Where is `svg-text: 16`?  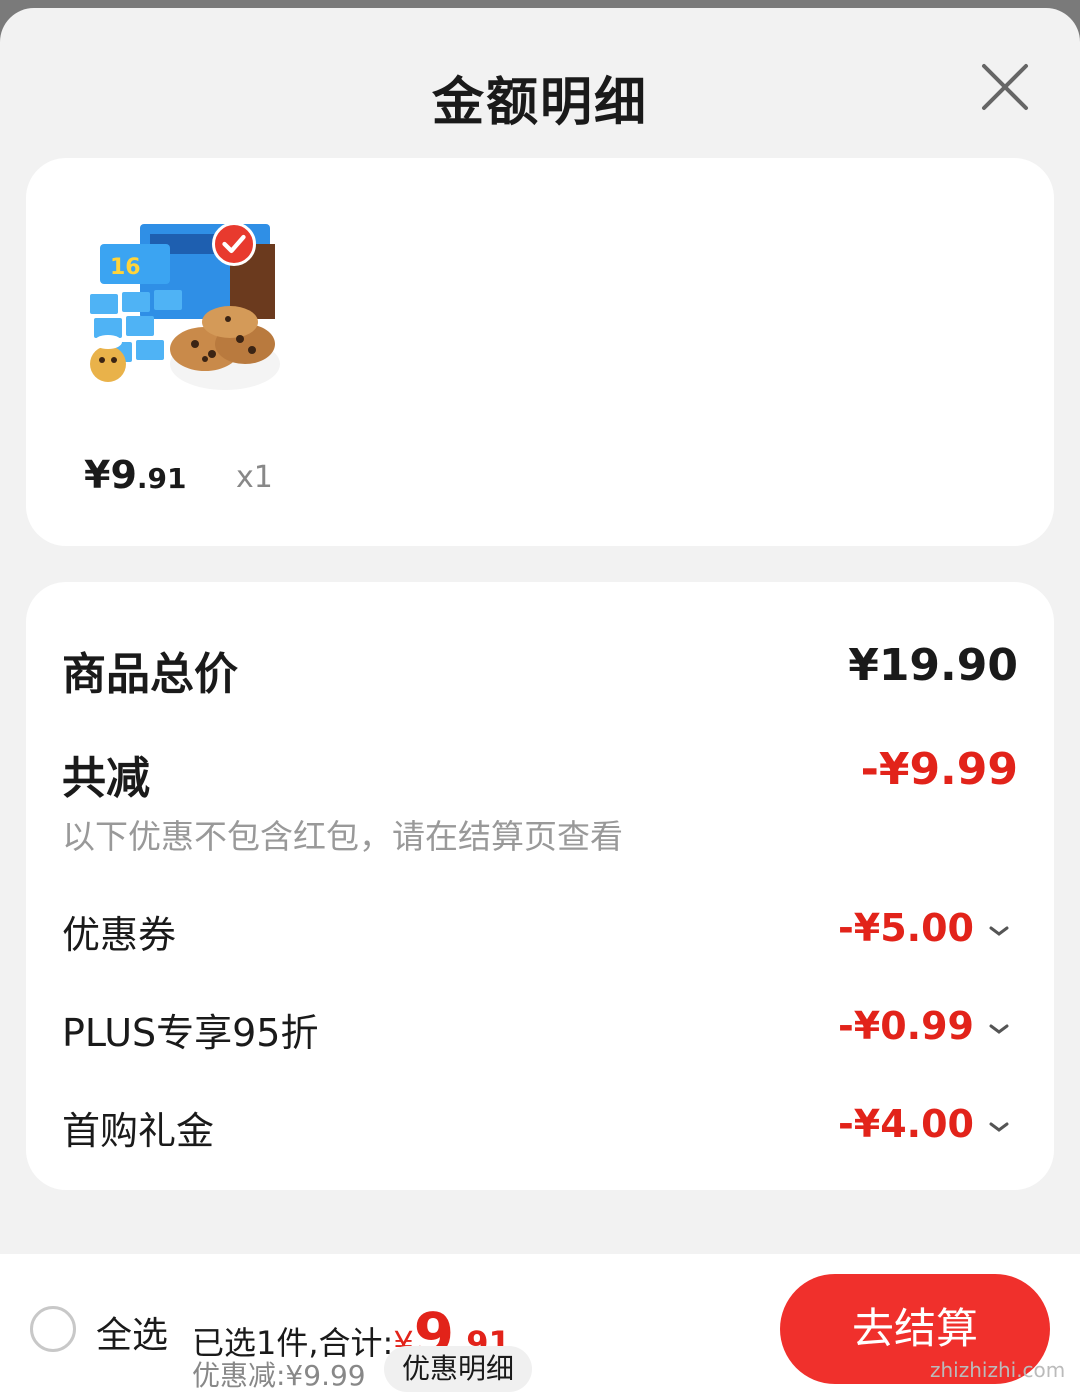 svg-text: 16 is located at coordinates (125, 267).